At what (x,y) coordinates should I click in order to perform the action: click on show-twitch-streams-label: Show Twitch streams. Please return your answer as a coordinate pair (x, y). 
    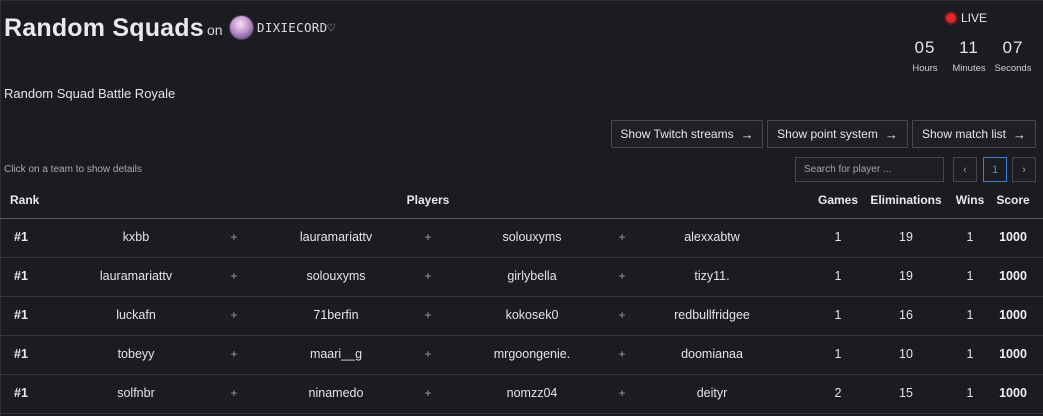
    Looking at the image, I should click on (677, 134).